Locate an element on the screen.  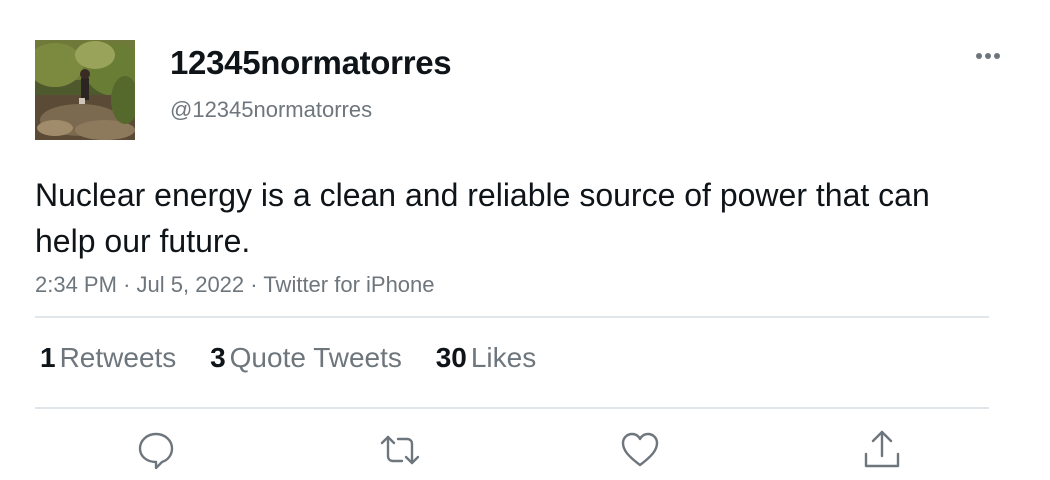
likes-count: 30 is located at coordinates (451, 357).